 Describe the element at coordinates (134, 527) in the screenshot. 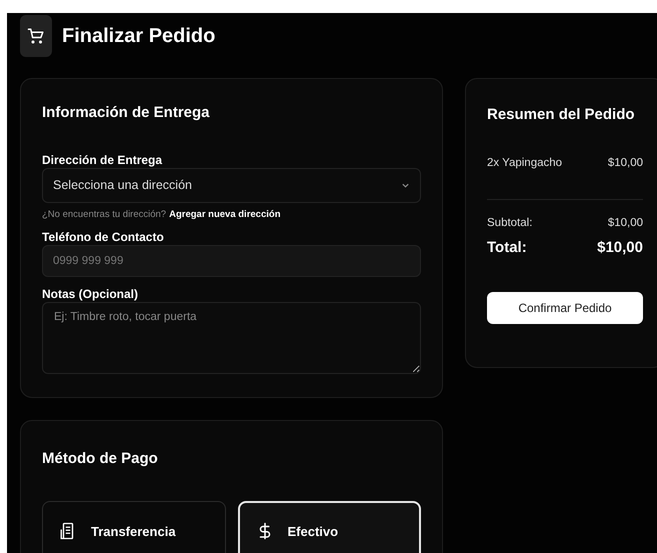

I see `payment-option: Transferencia` at that location.